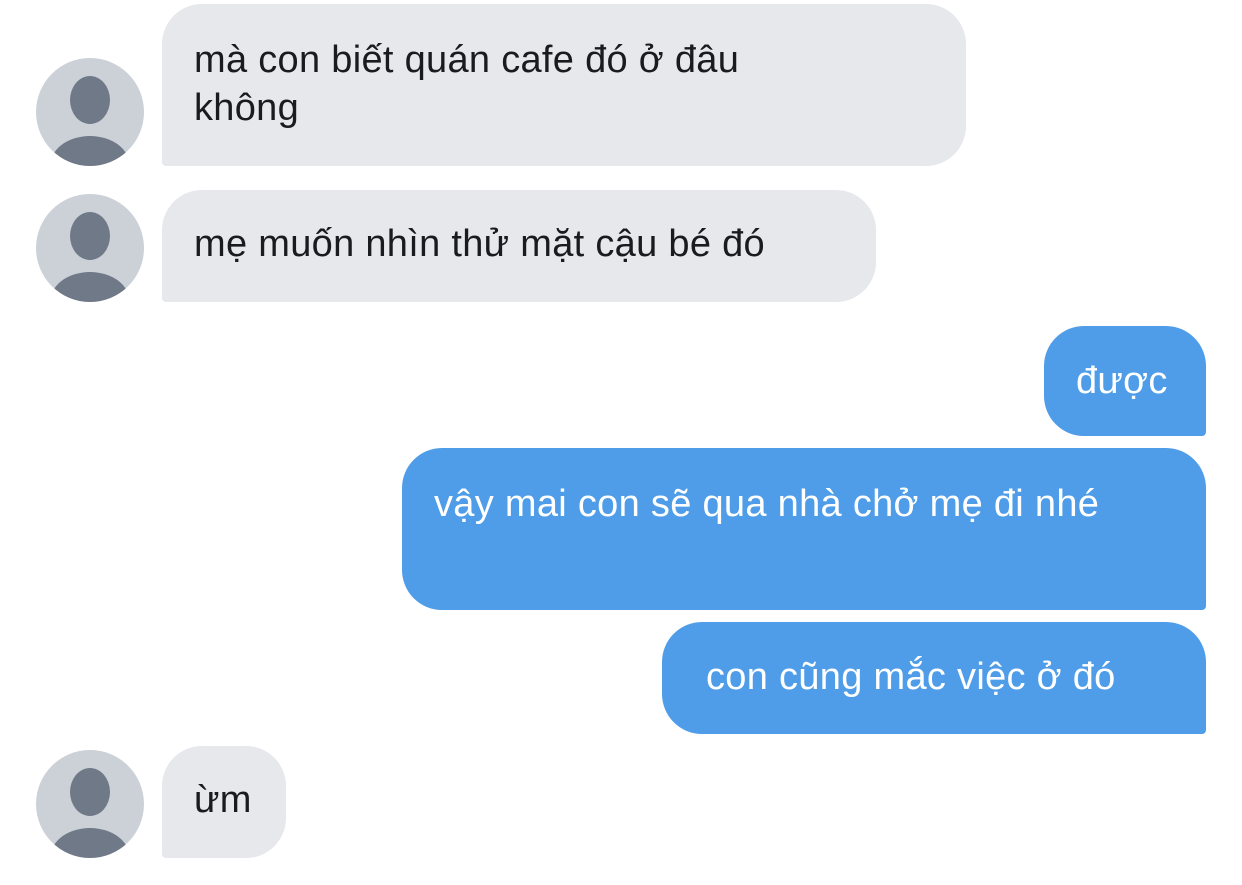  I want to click on message-text: được, so click(1122, 381).